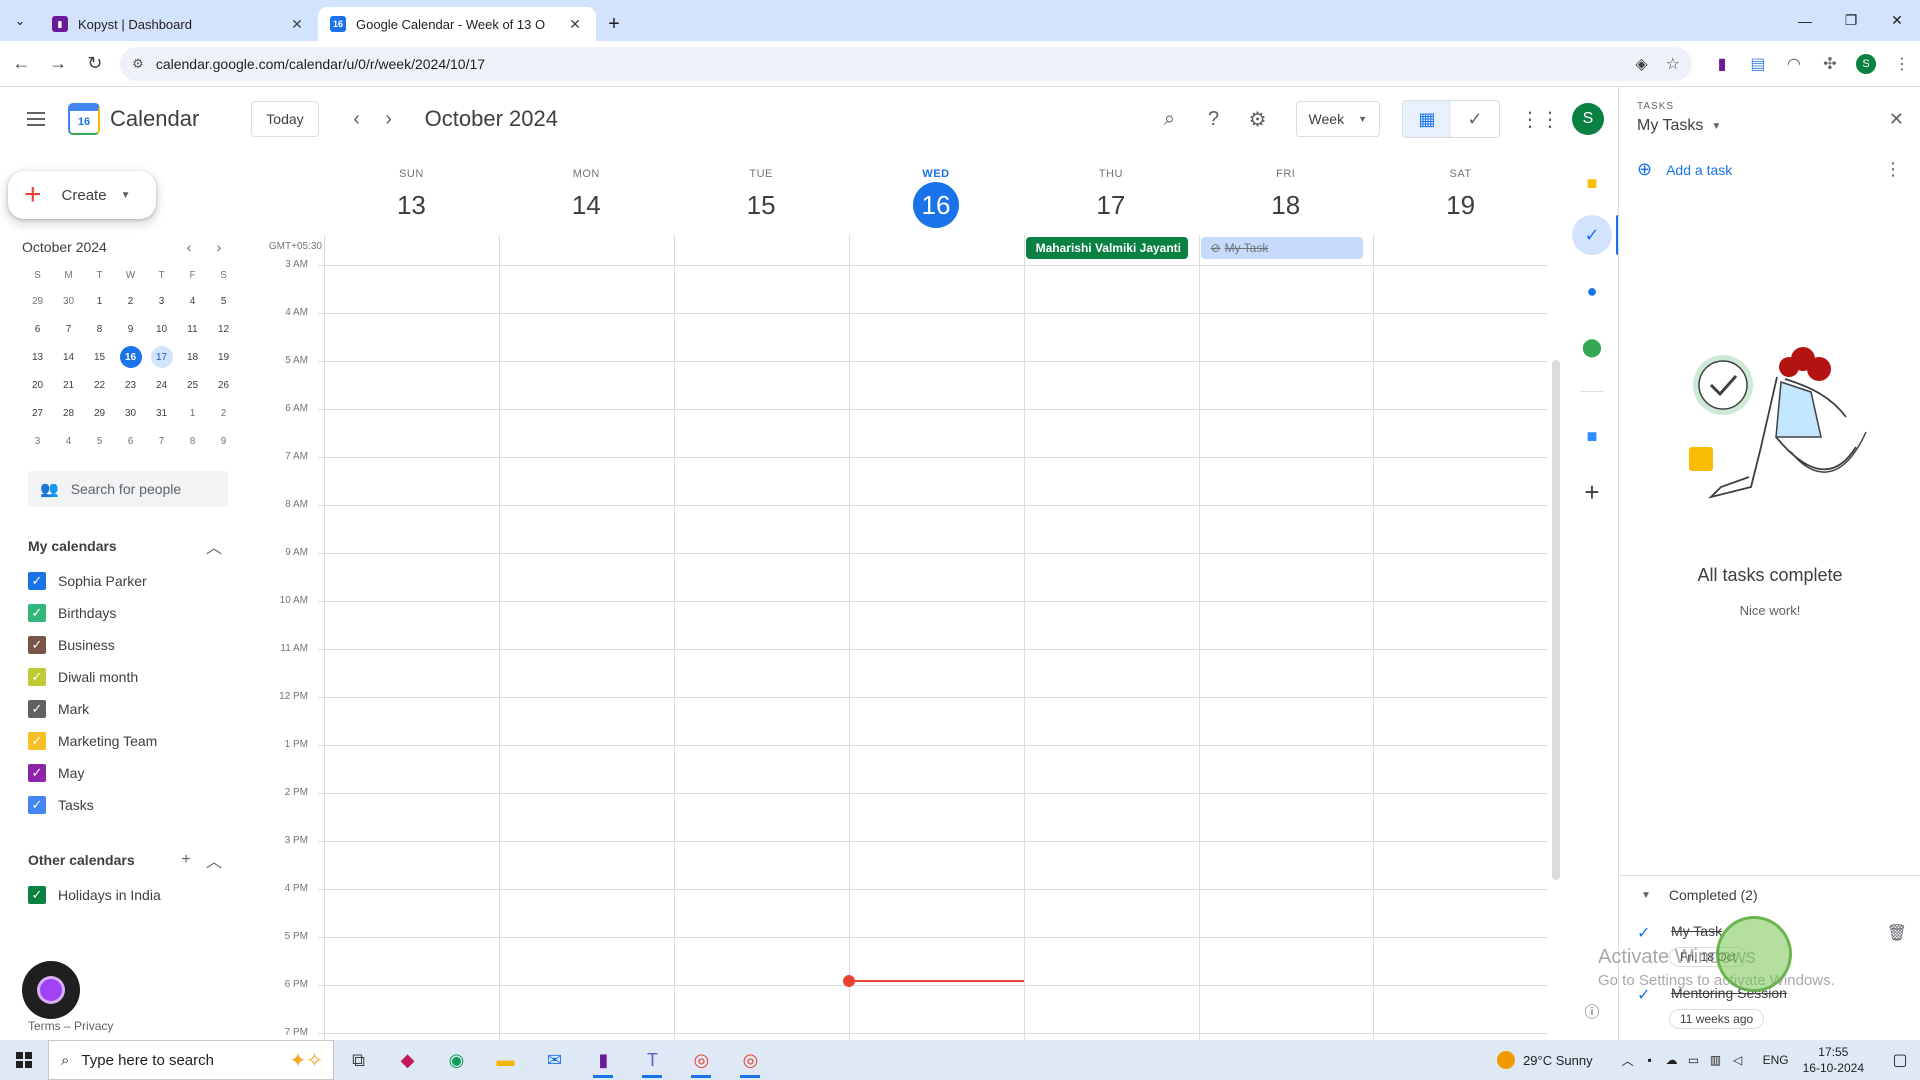  Describe the element at coordinates (1643, 933) in the screenshot. I see `completed-check-icon: ✓` at that location.